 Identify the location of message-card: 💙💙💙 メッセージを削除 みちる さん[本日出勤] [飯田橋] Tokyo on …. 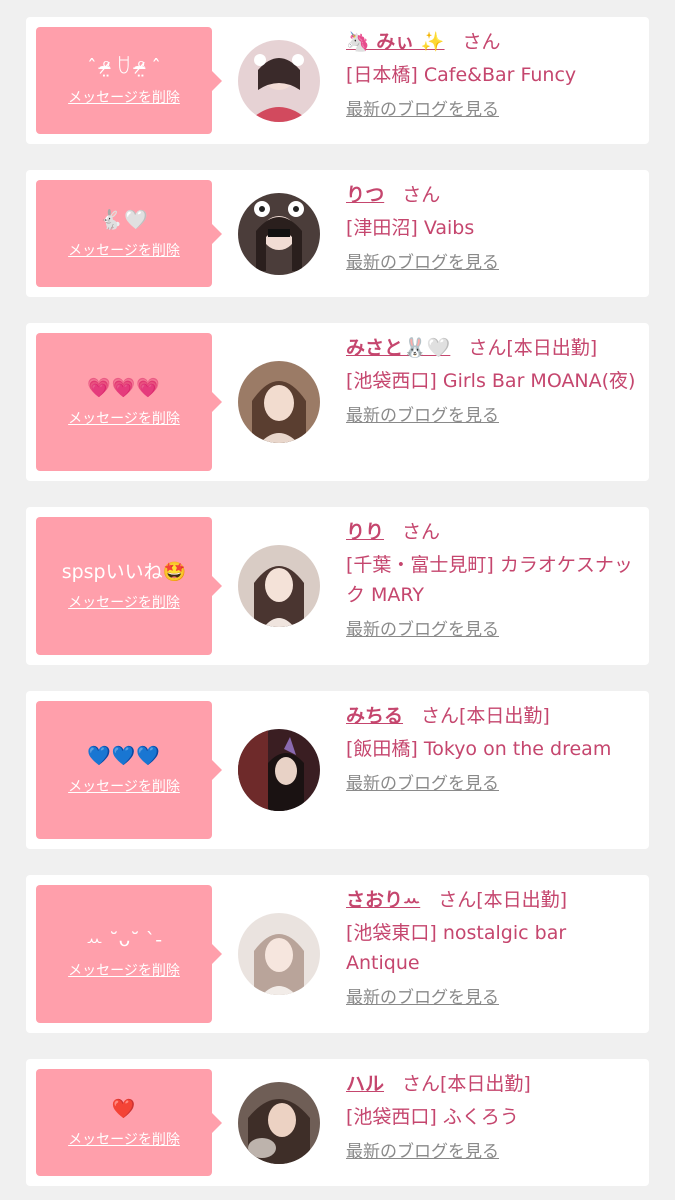
(337, 770).